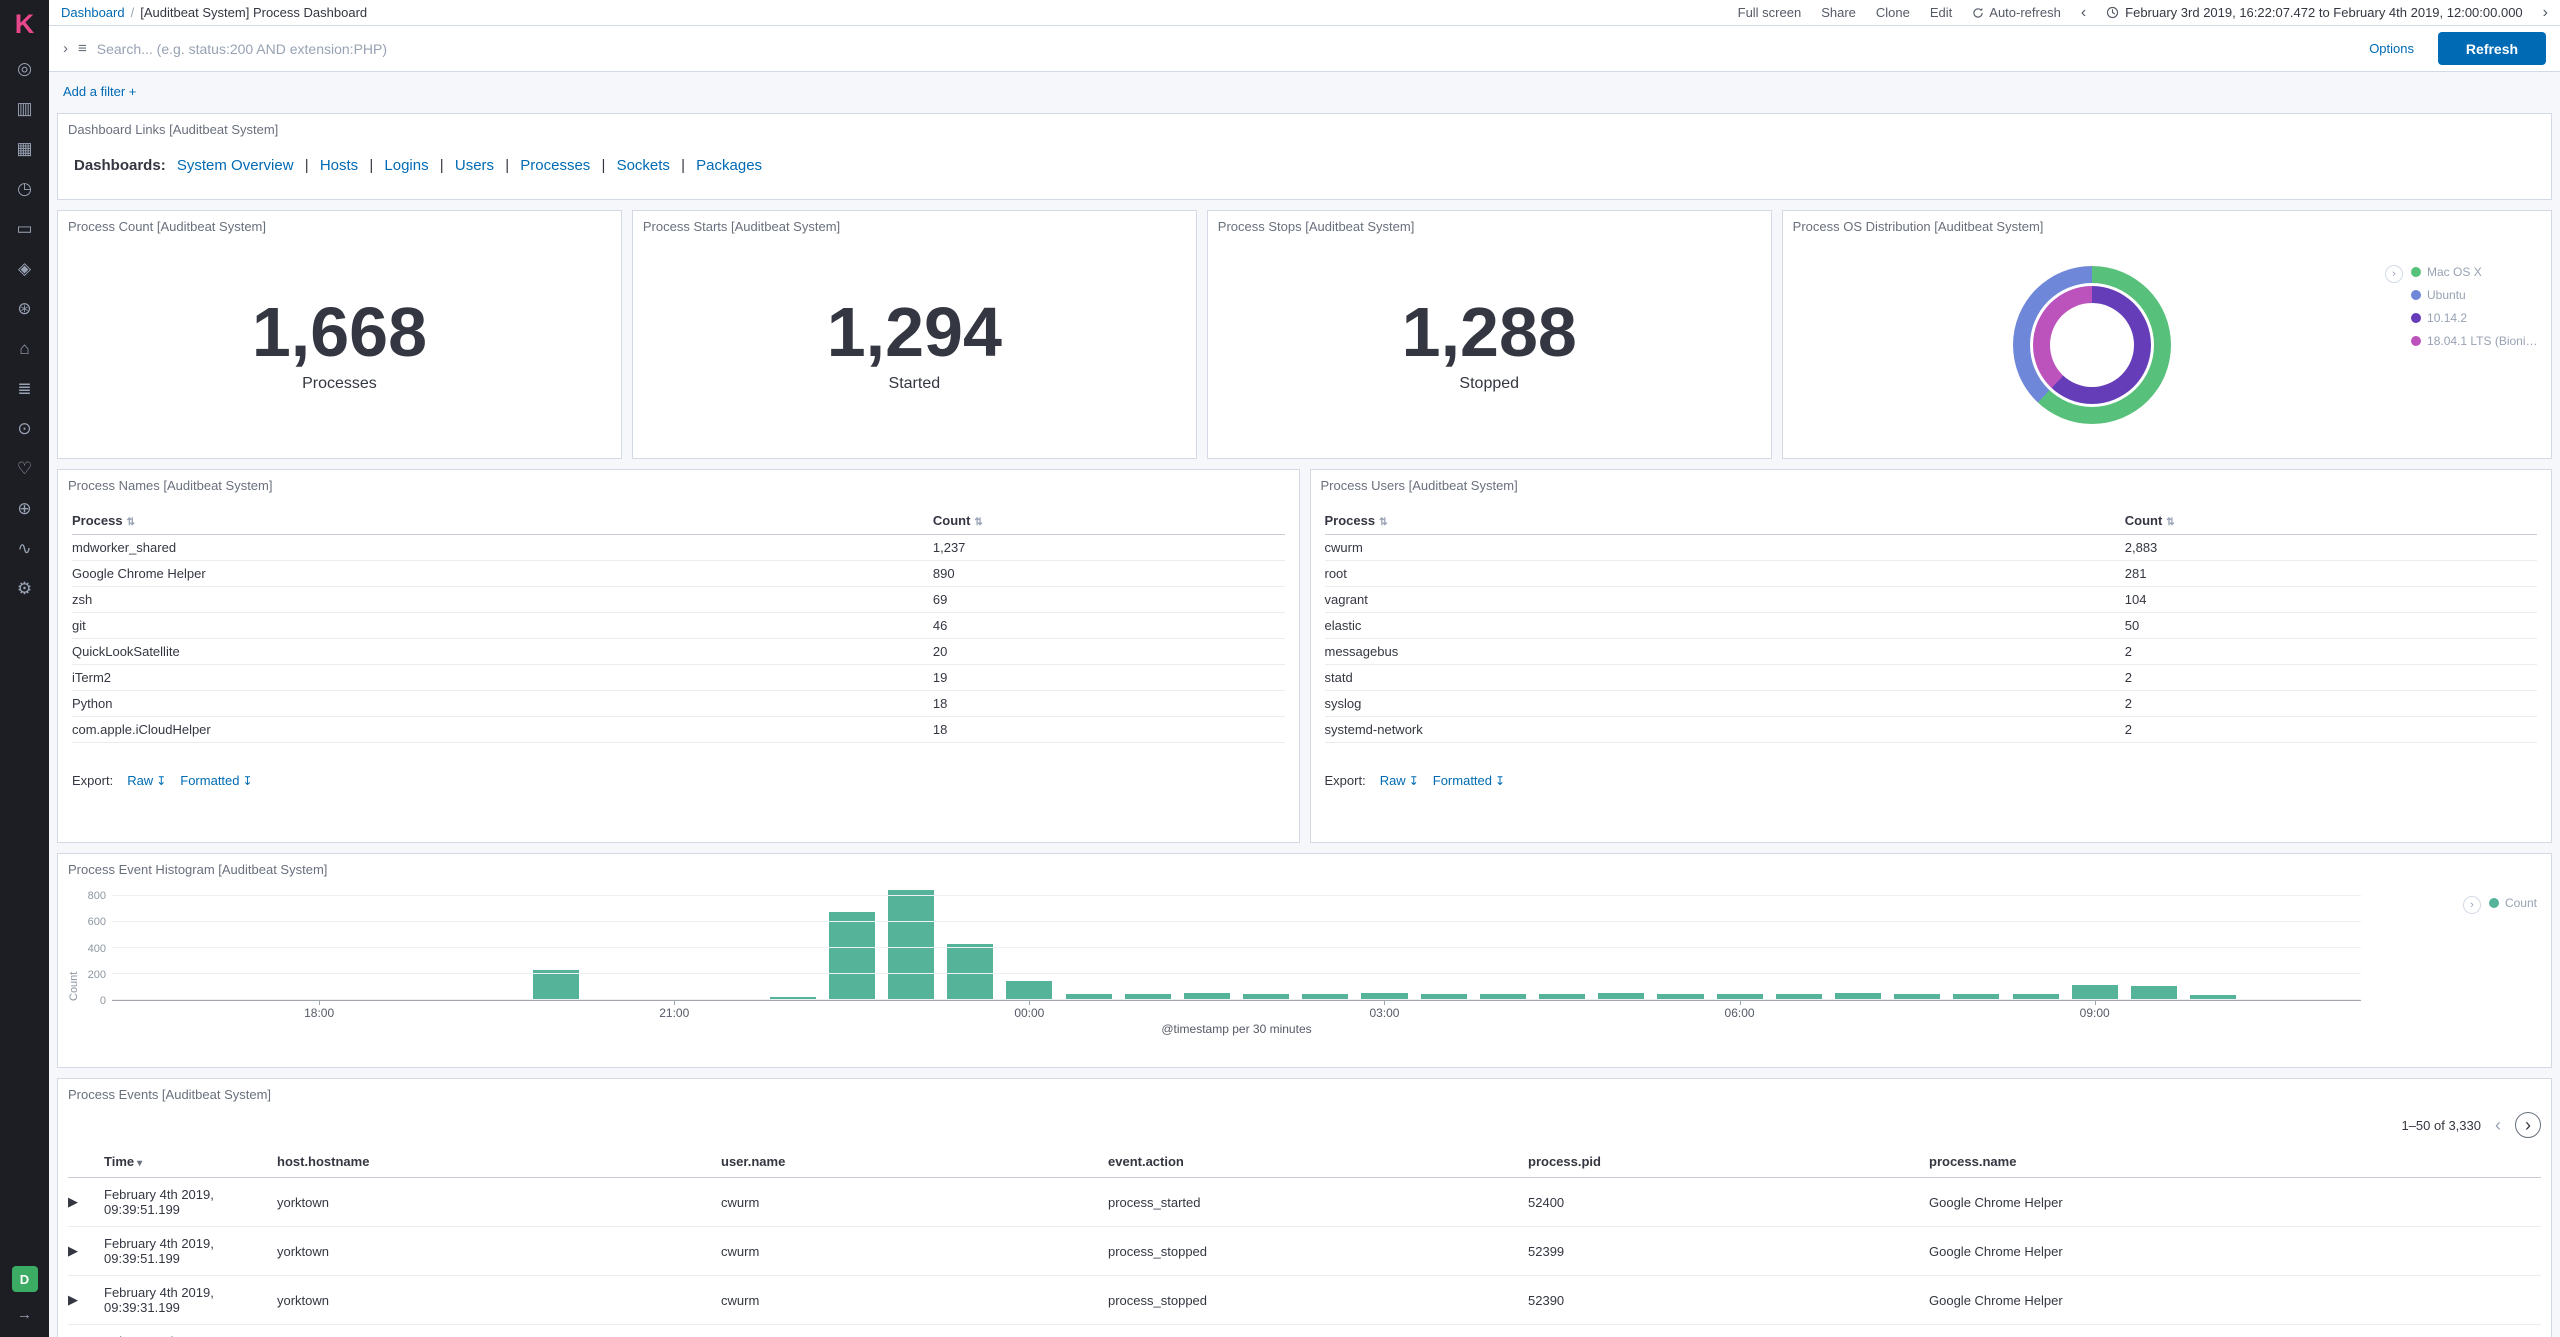 The height and width of the screenshot is (1337, 2560). I want to click on sidebar-item-logs: ≣, so click(24, 388).